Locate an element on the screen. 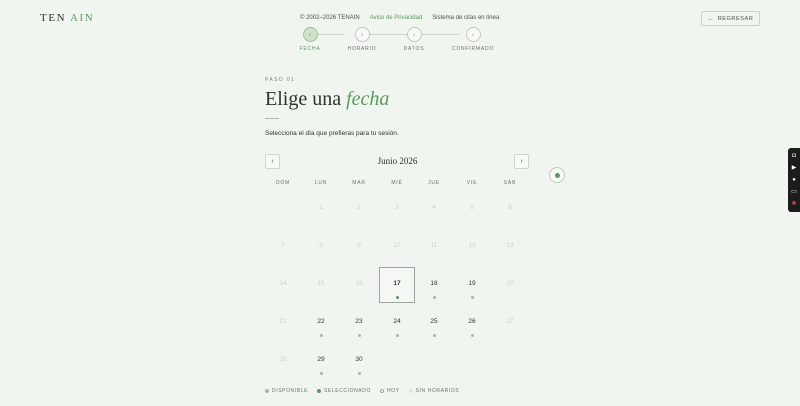 The image size is (800, 406). chevron-right-icon: › is located at coordinates (521, 161).